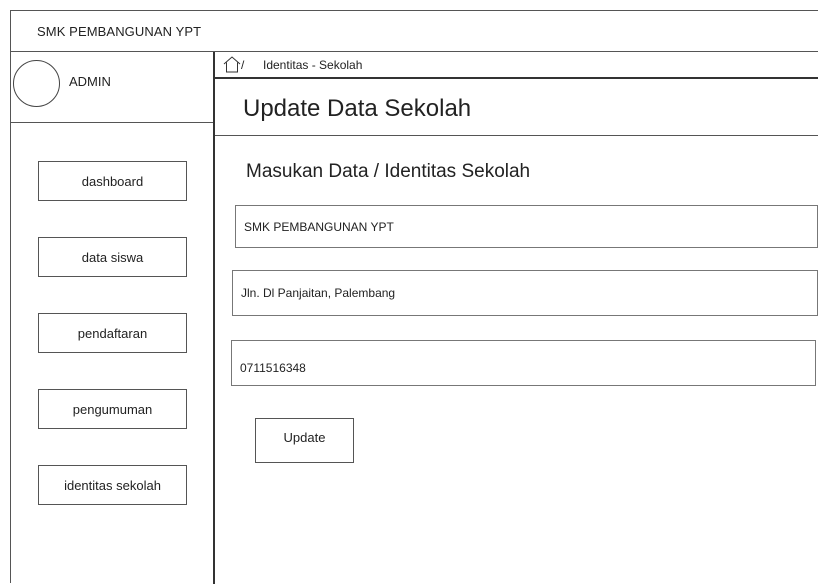 Image resolution: width=818 pixels, height=584 pixels. I want to click on sidebar-item-identitas-sekolah: identitas sekolah, so click(112, 485).